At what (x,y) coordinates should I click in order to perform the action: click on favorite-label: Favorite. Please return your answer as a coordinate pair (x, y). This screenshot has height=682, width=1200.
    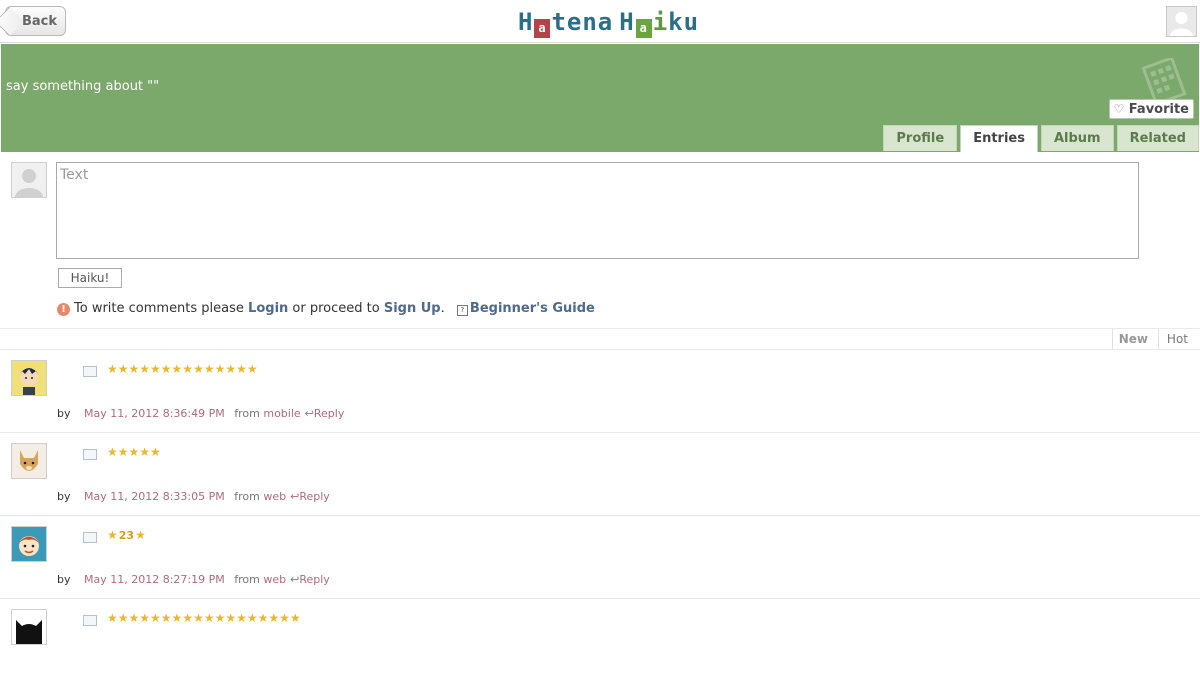
    Looking at the image, I should click on (1158, 109).